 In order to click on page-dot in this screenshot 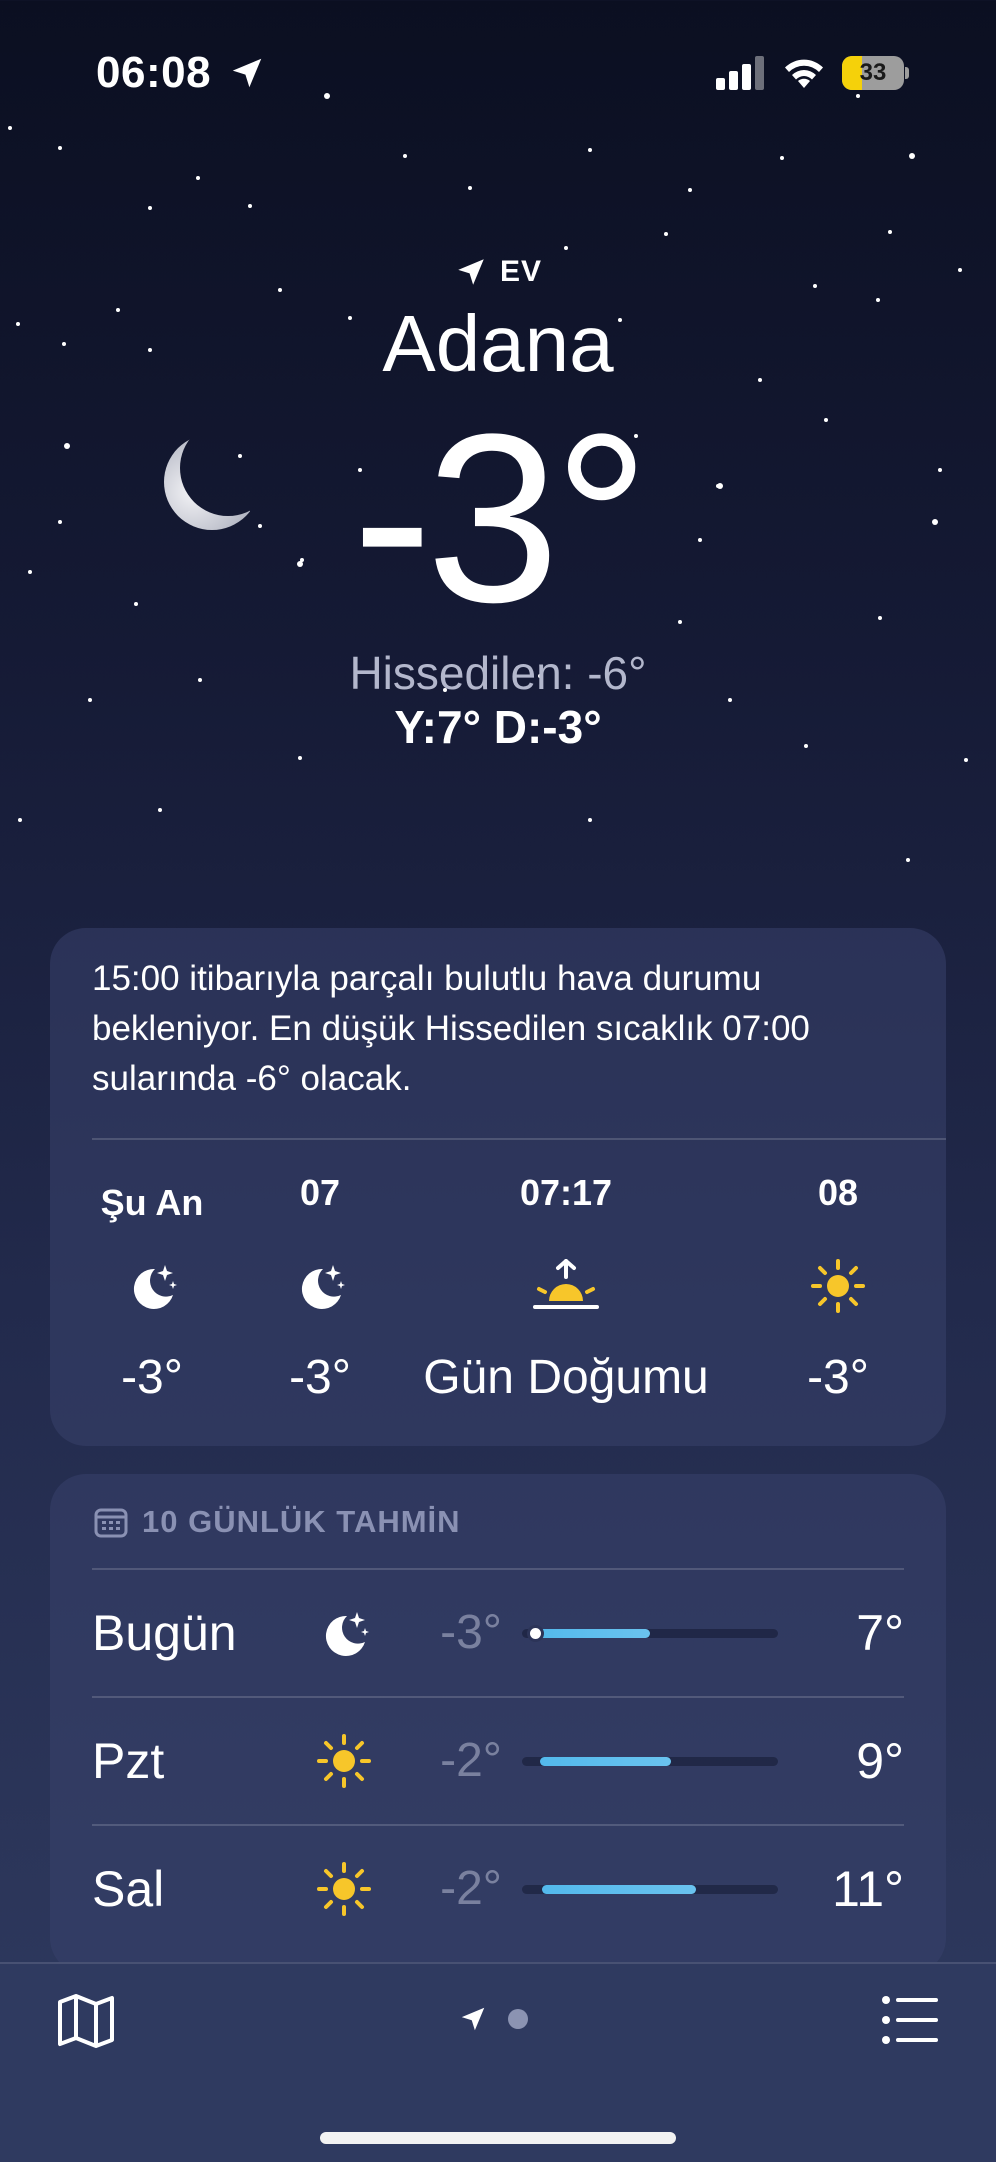, I will do `click(518, 2019)`.